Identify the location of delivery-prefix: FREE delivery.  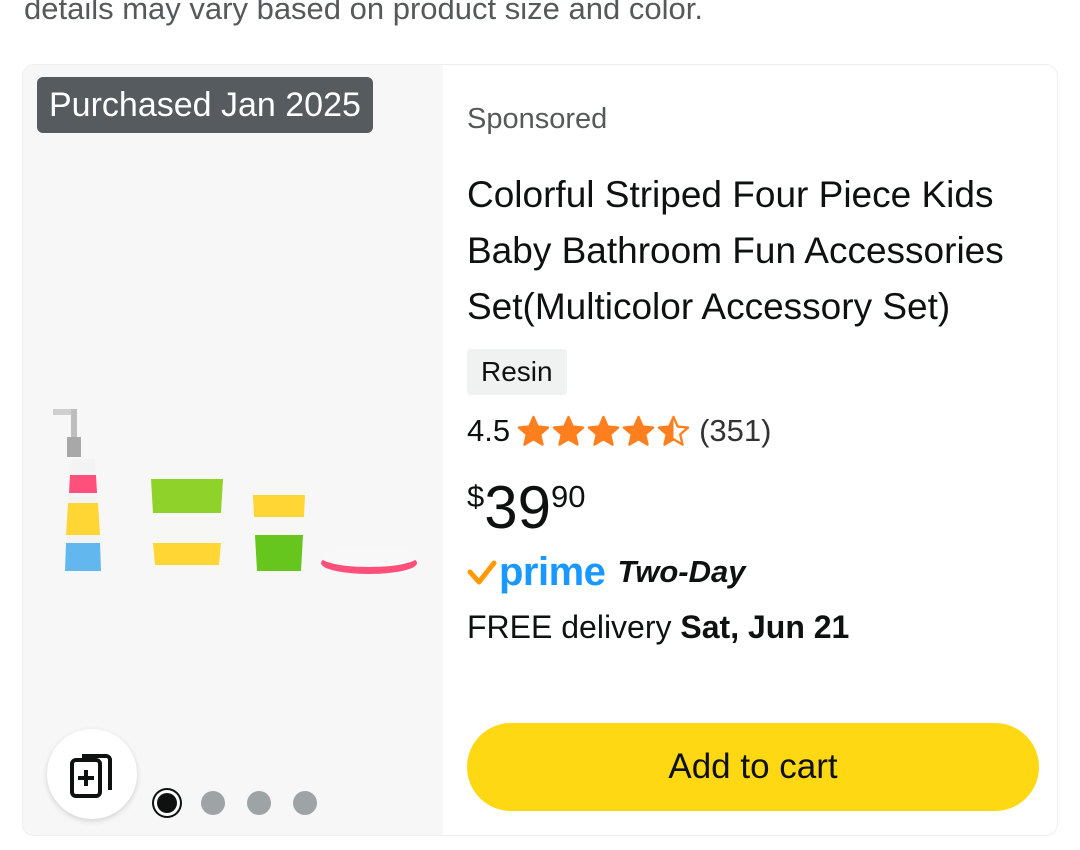
(574, 627).